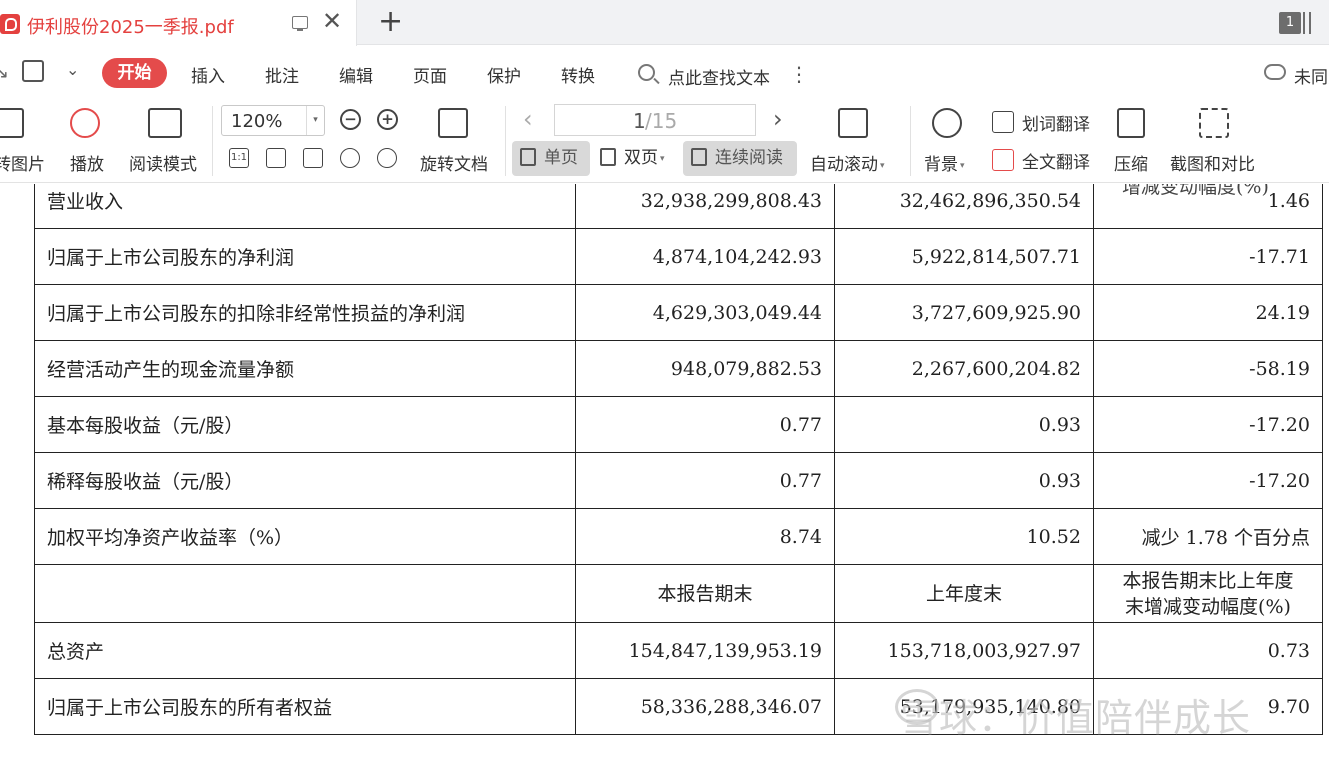 This screenshot has width=1329, height=759. Describe the element at coordinates (332, 21) in the screenshot. I see `close-tab-button: ✕` at that location.